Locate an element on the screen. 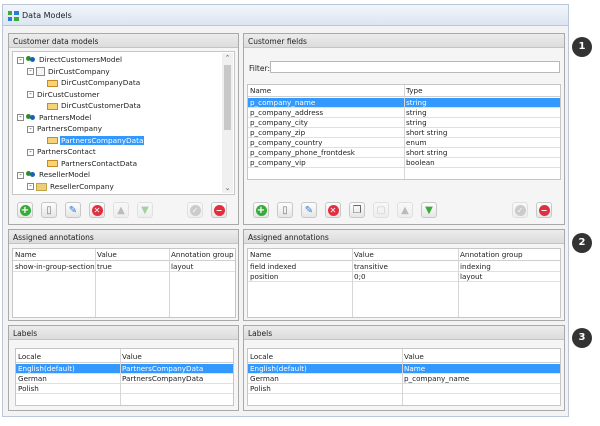  tree-scrollbar: ⌃ ⌄ is located at coordinates (227, 123).